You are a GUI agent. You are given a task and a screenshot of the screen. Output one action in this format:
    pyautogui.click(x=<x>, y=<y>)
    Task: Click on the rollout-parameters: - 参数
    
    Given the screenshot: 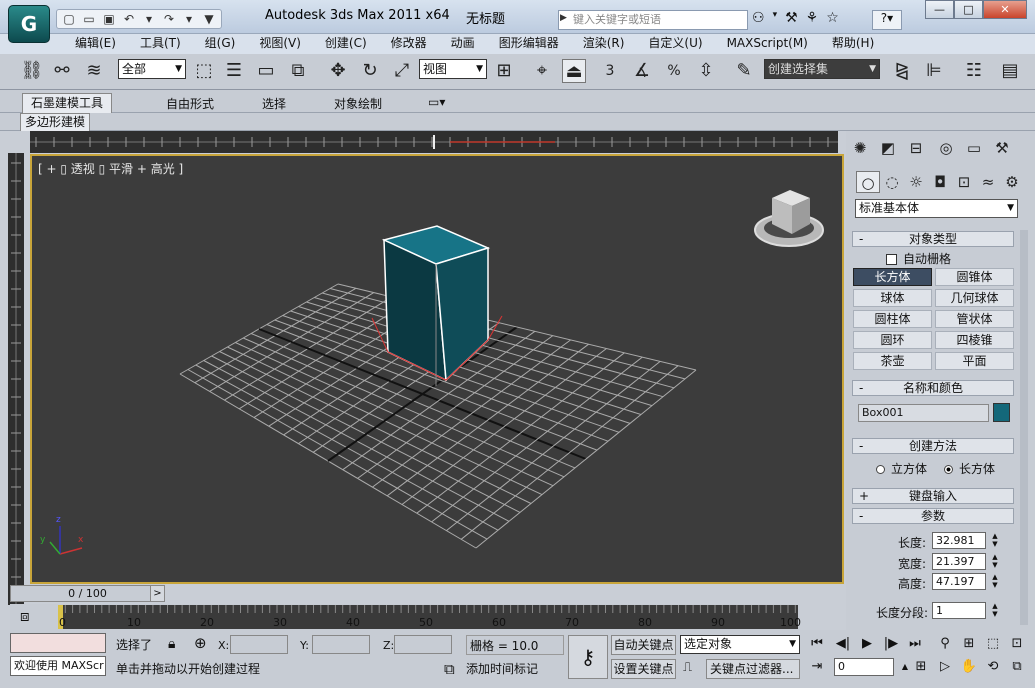 What is the action you would take?
    pyautogui.click(x=933, y=516)
    